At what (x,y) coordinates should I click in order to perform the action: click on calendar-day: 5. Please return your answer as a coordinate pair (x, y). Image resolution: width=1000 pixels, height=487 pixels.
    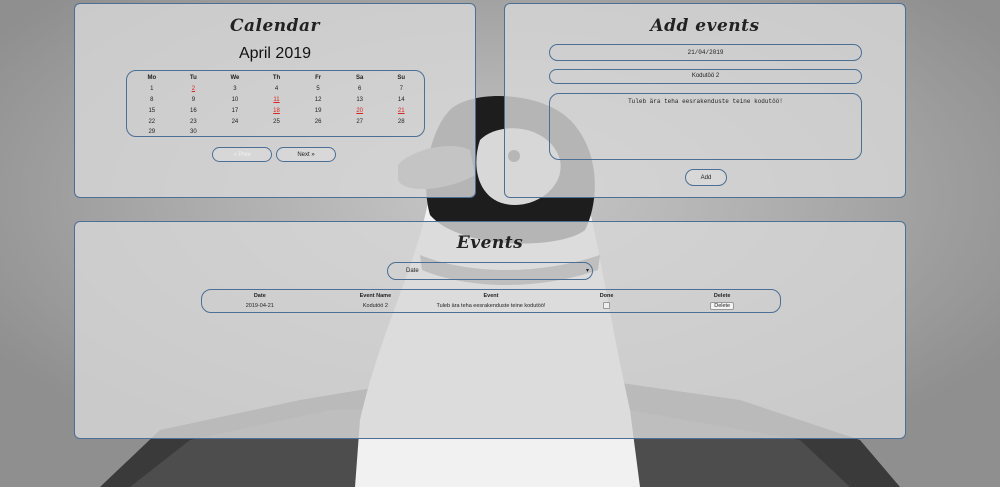
    Looking at the image, I should click on (318, 89).